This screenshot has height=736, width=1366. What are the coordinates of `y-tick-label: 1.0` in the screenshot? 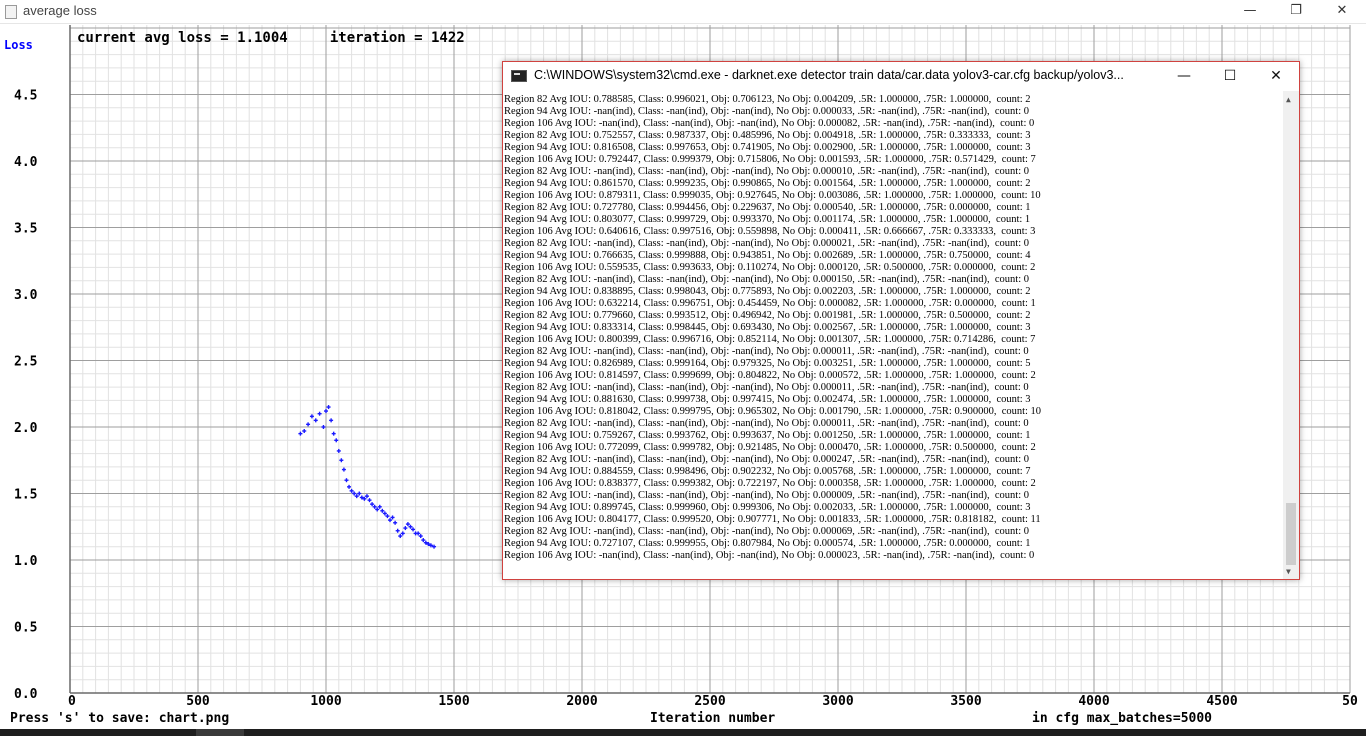 It's located at (26, 561).